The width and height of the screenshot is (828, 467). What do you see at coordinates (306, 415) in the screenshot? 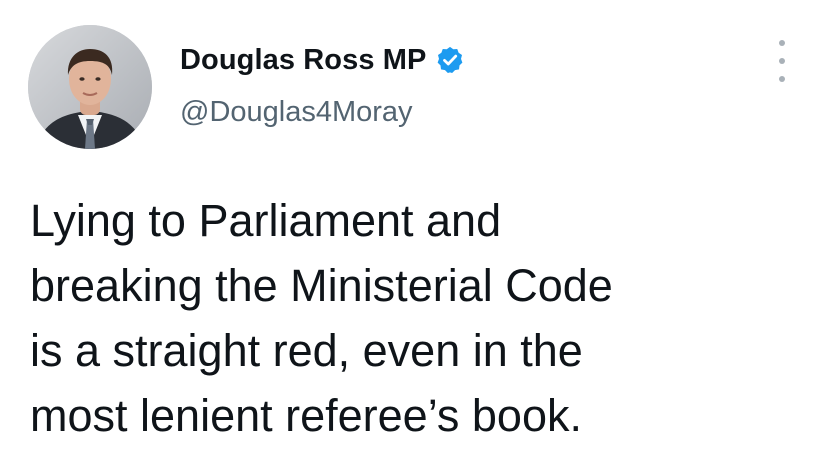
I see `tweet-text-line: most lenient referee’s book.` at bounding box center [306, 415].